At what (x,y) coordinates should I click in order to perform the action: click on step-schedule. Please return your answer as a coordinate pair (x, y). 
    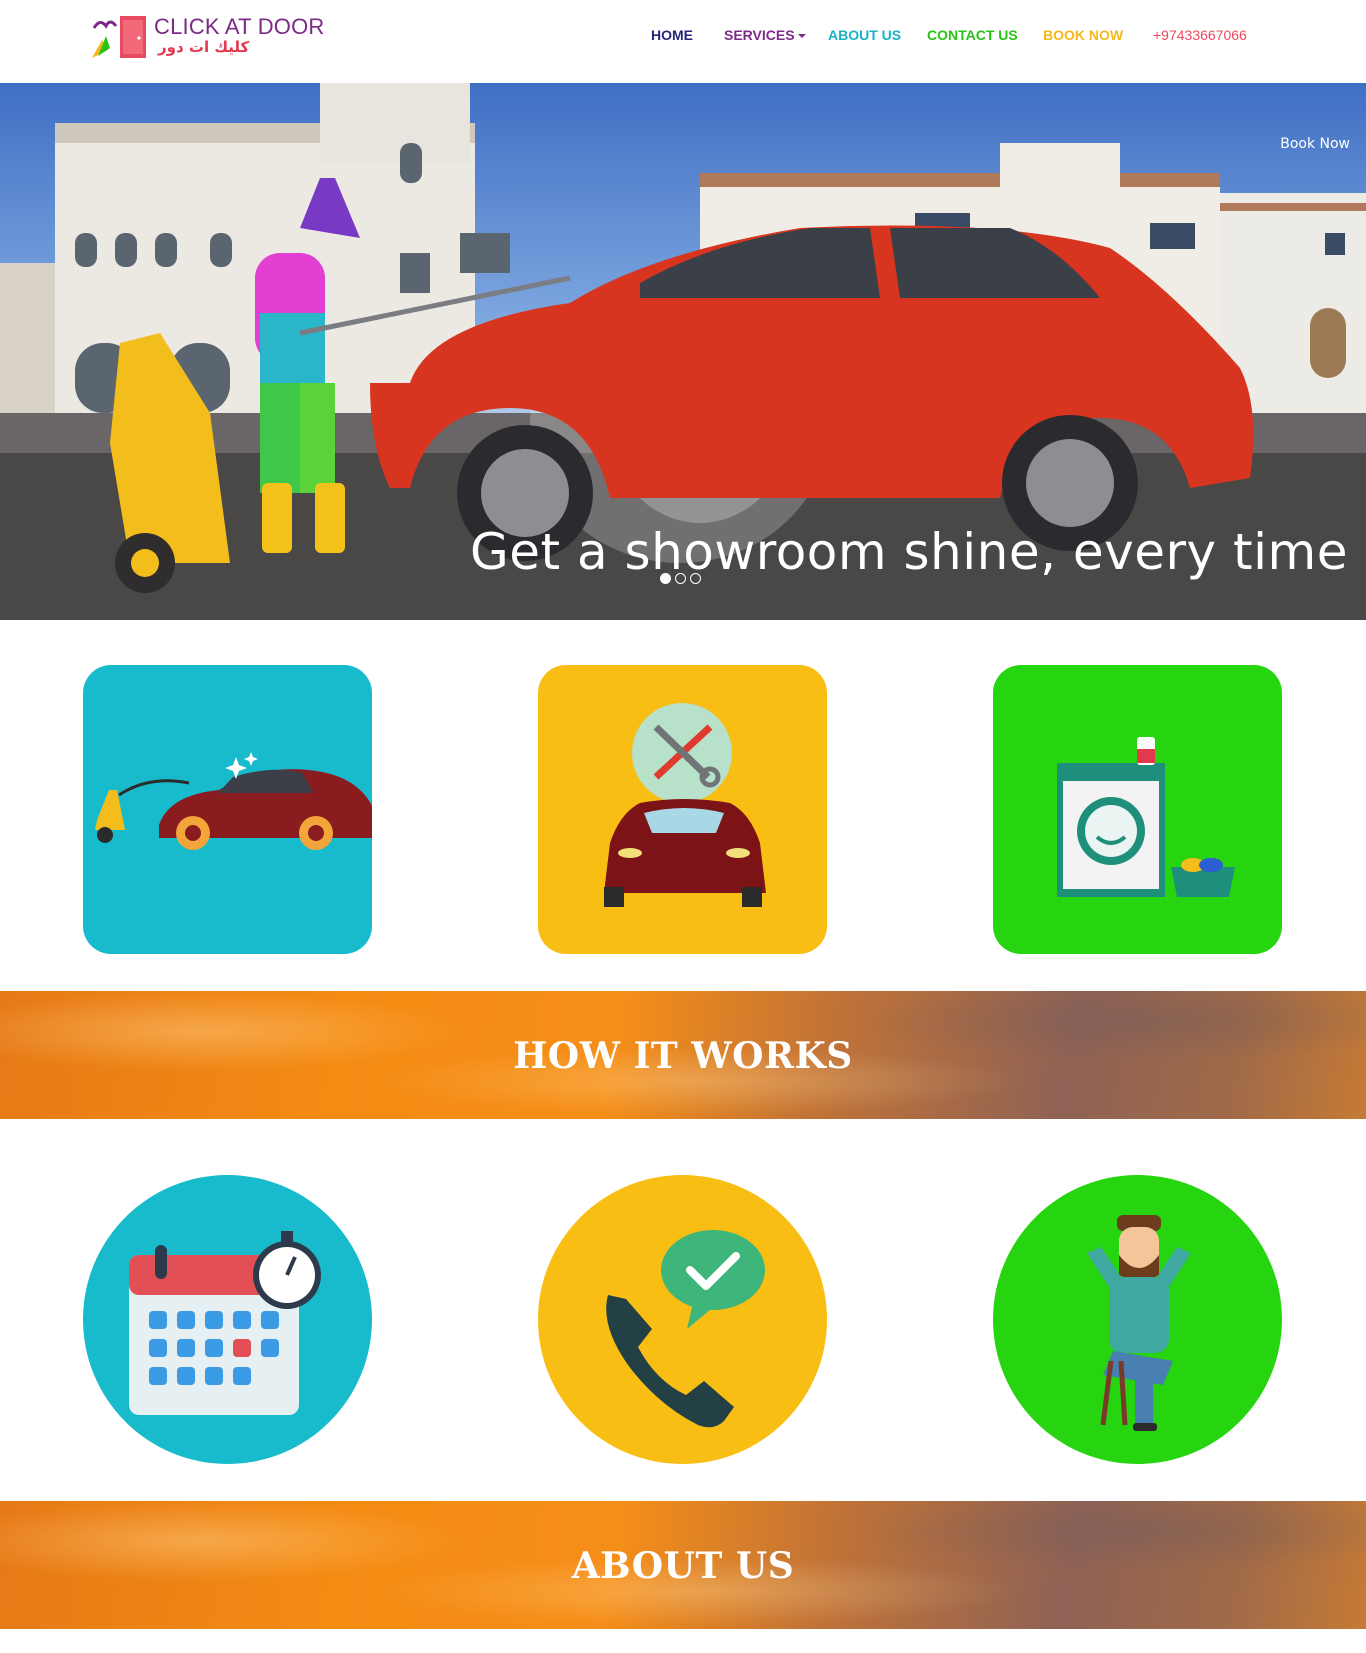
    Looking at the image, I should click on (227, 1319).